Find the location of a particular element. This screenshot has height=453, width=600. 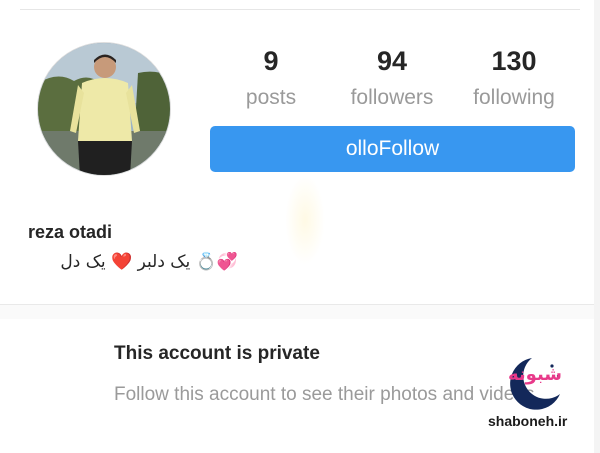

top-divider is located at coordinates (300, 9).